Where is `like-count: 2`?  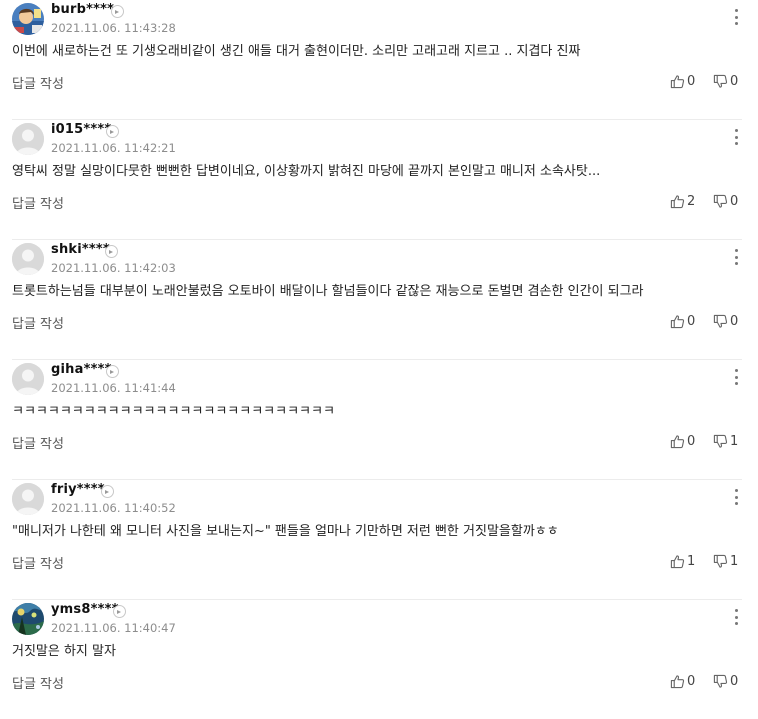 like-count: 2 is located at coordinates (691, 201).